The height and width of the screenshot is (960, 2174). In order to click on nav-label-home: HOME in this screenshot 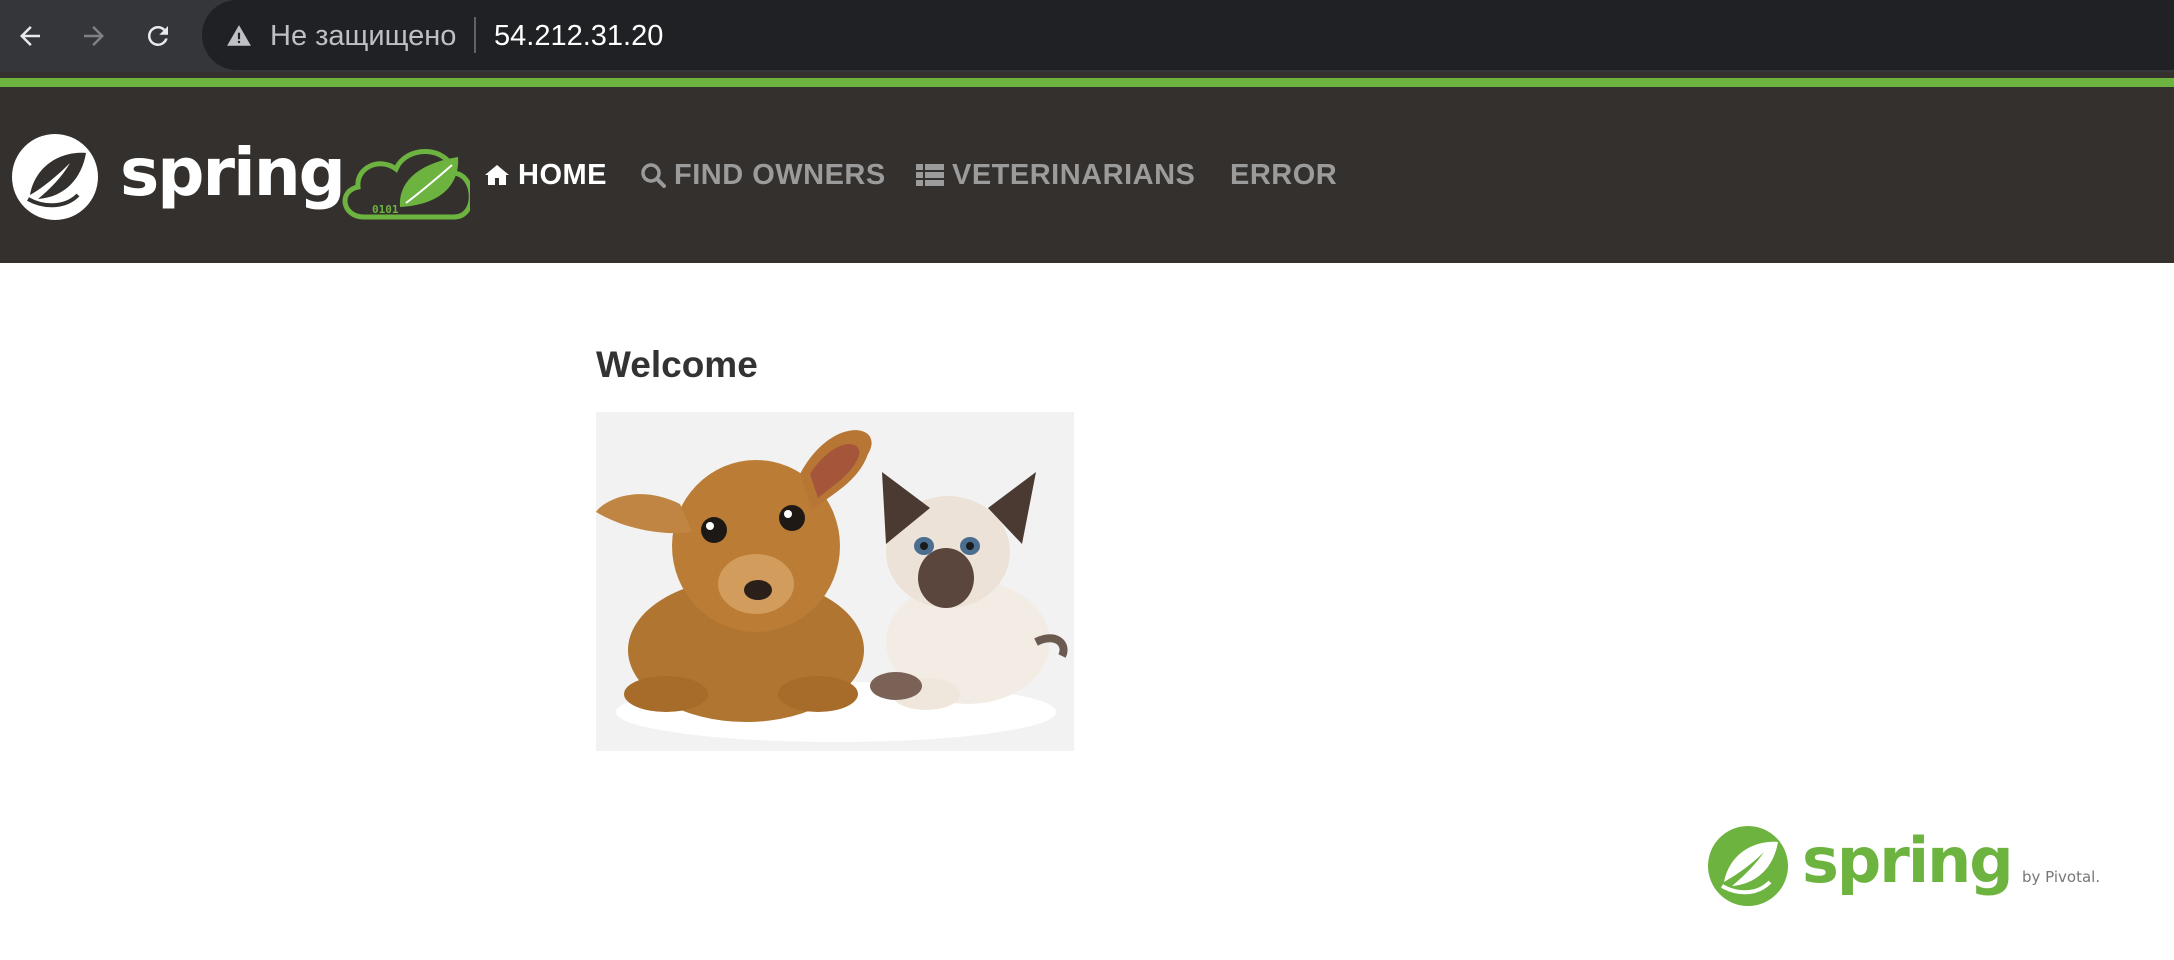, I will do `click(562, 174)`.